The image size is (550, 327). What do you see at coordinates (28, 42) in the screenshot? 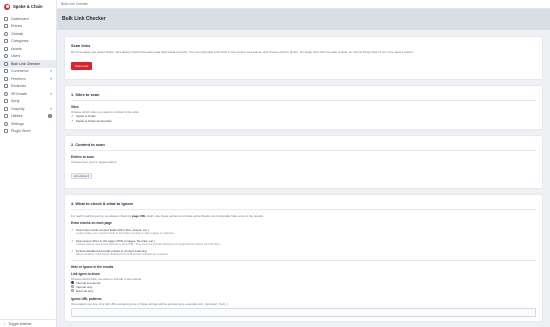
I see `sidebar-item-categories: Categories` at bounding box center [28, 42].